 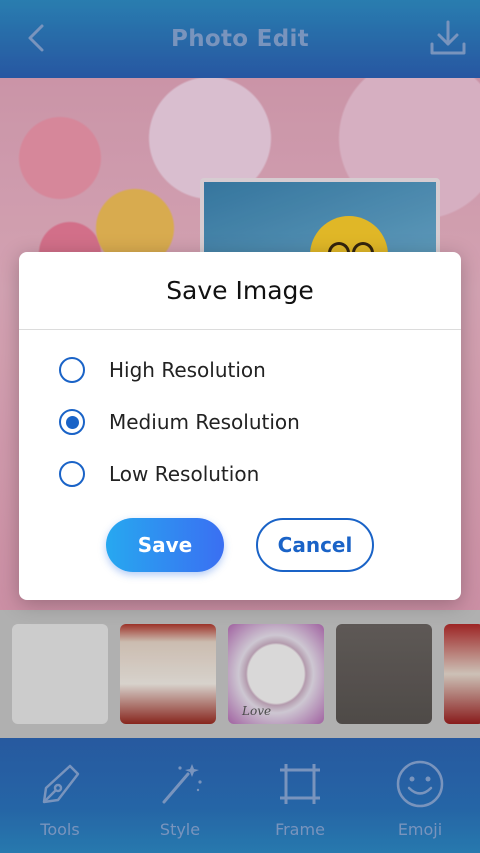 What do you see at coordinates (184, 474) in the screenshot?
I see `option-label: Low Resolution` at bounding box center [184, 474].